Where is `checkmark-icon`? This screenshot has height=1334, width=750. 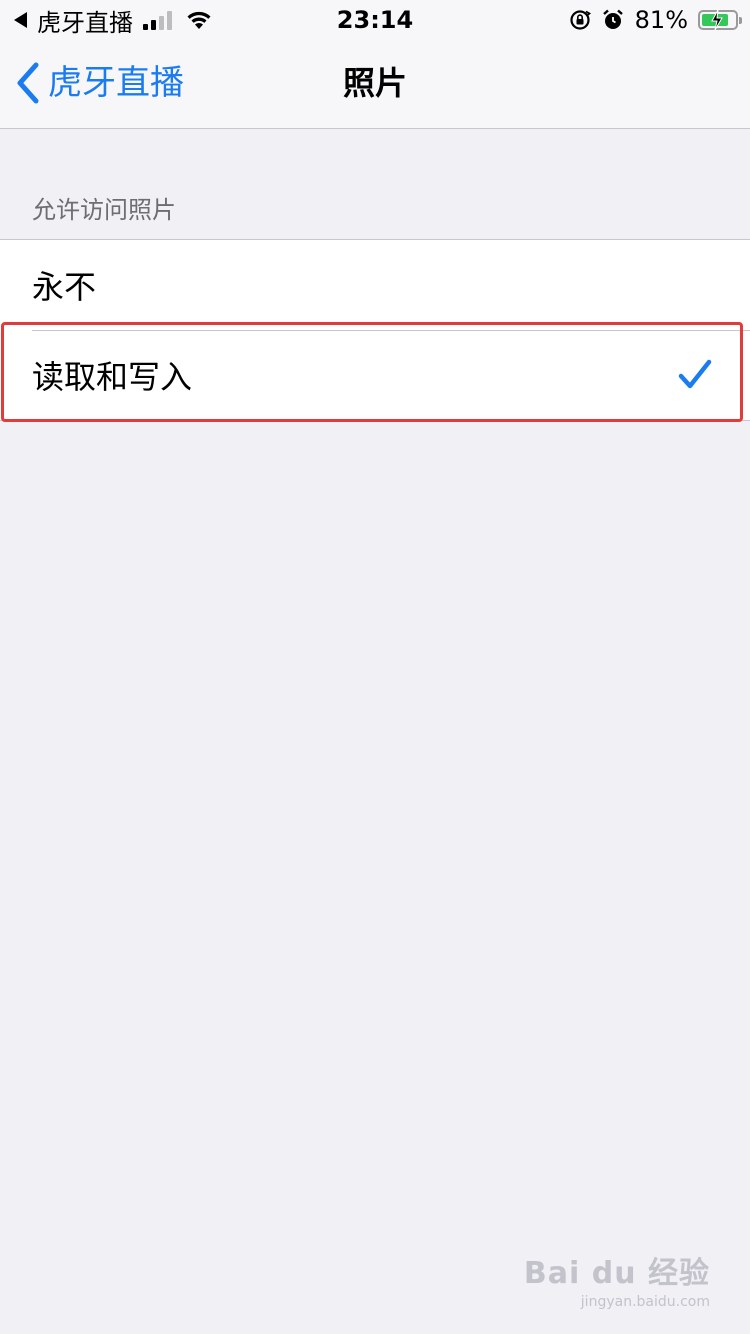
checkmark-icon is located at coordinates (695, 374).